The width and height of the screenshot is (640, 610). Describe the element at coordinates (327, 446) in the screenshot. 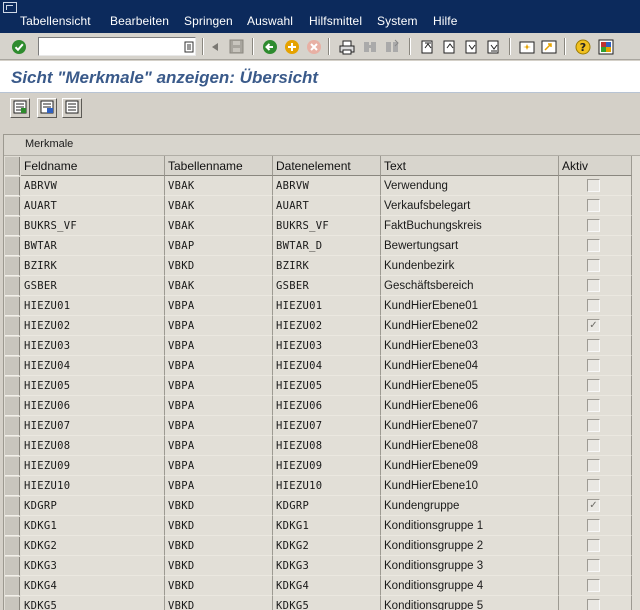

I see `cell-datenelement: HIEZU08` at that location.